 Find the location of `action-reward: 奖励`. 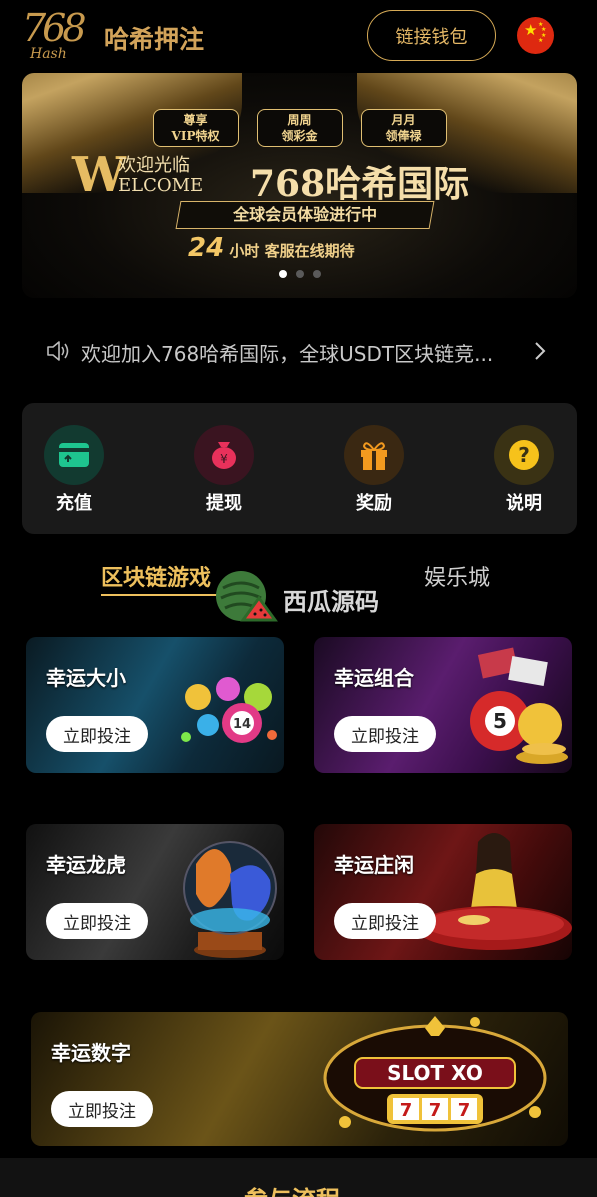

action-reward: 奖励 is located at coordinates (374, 470).